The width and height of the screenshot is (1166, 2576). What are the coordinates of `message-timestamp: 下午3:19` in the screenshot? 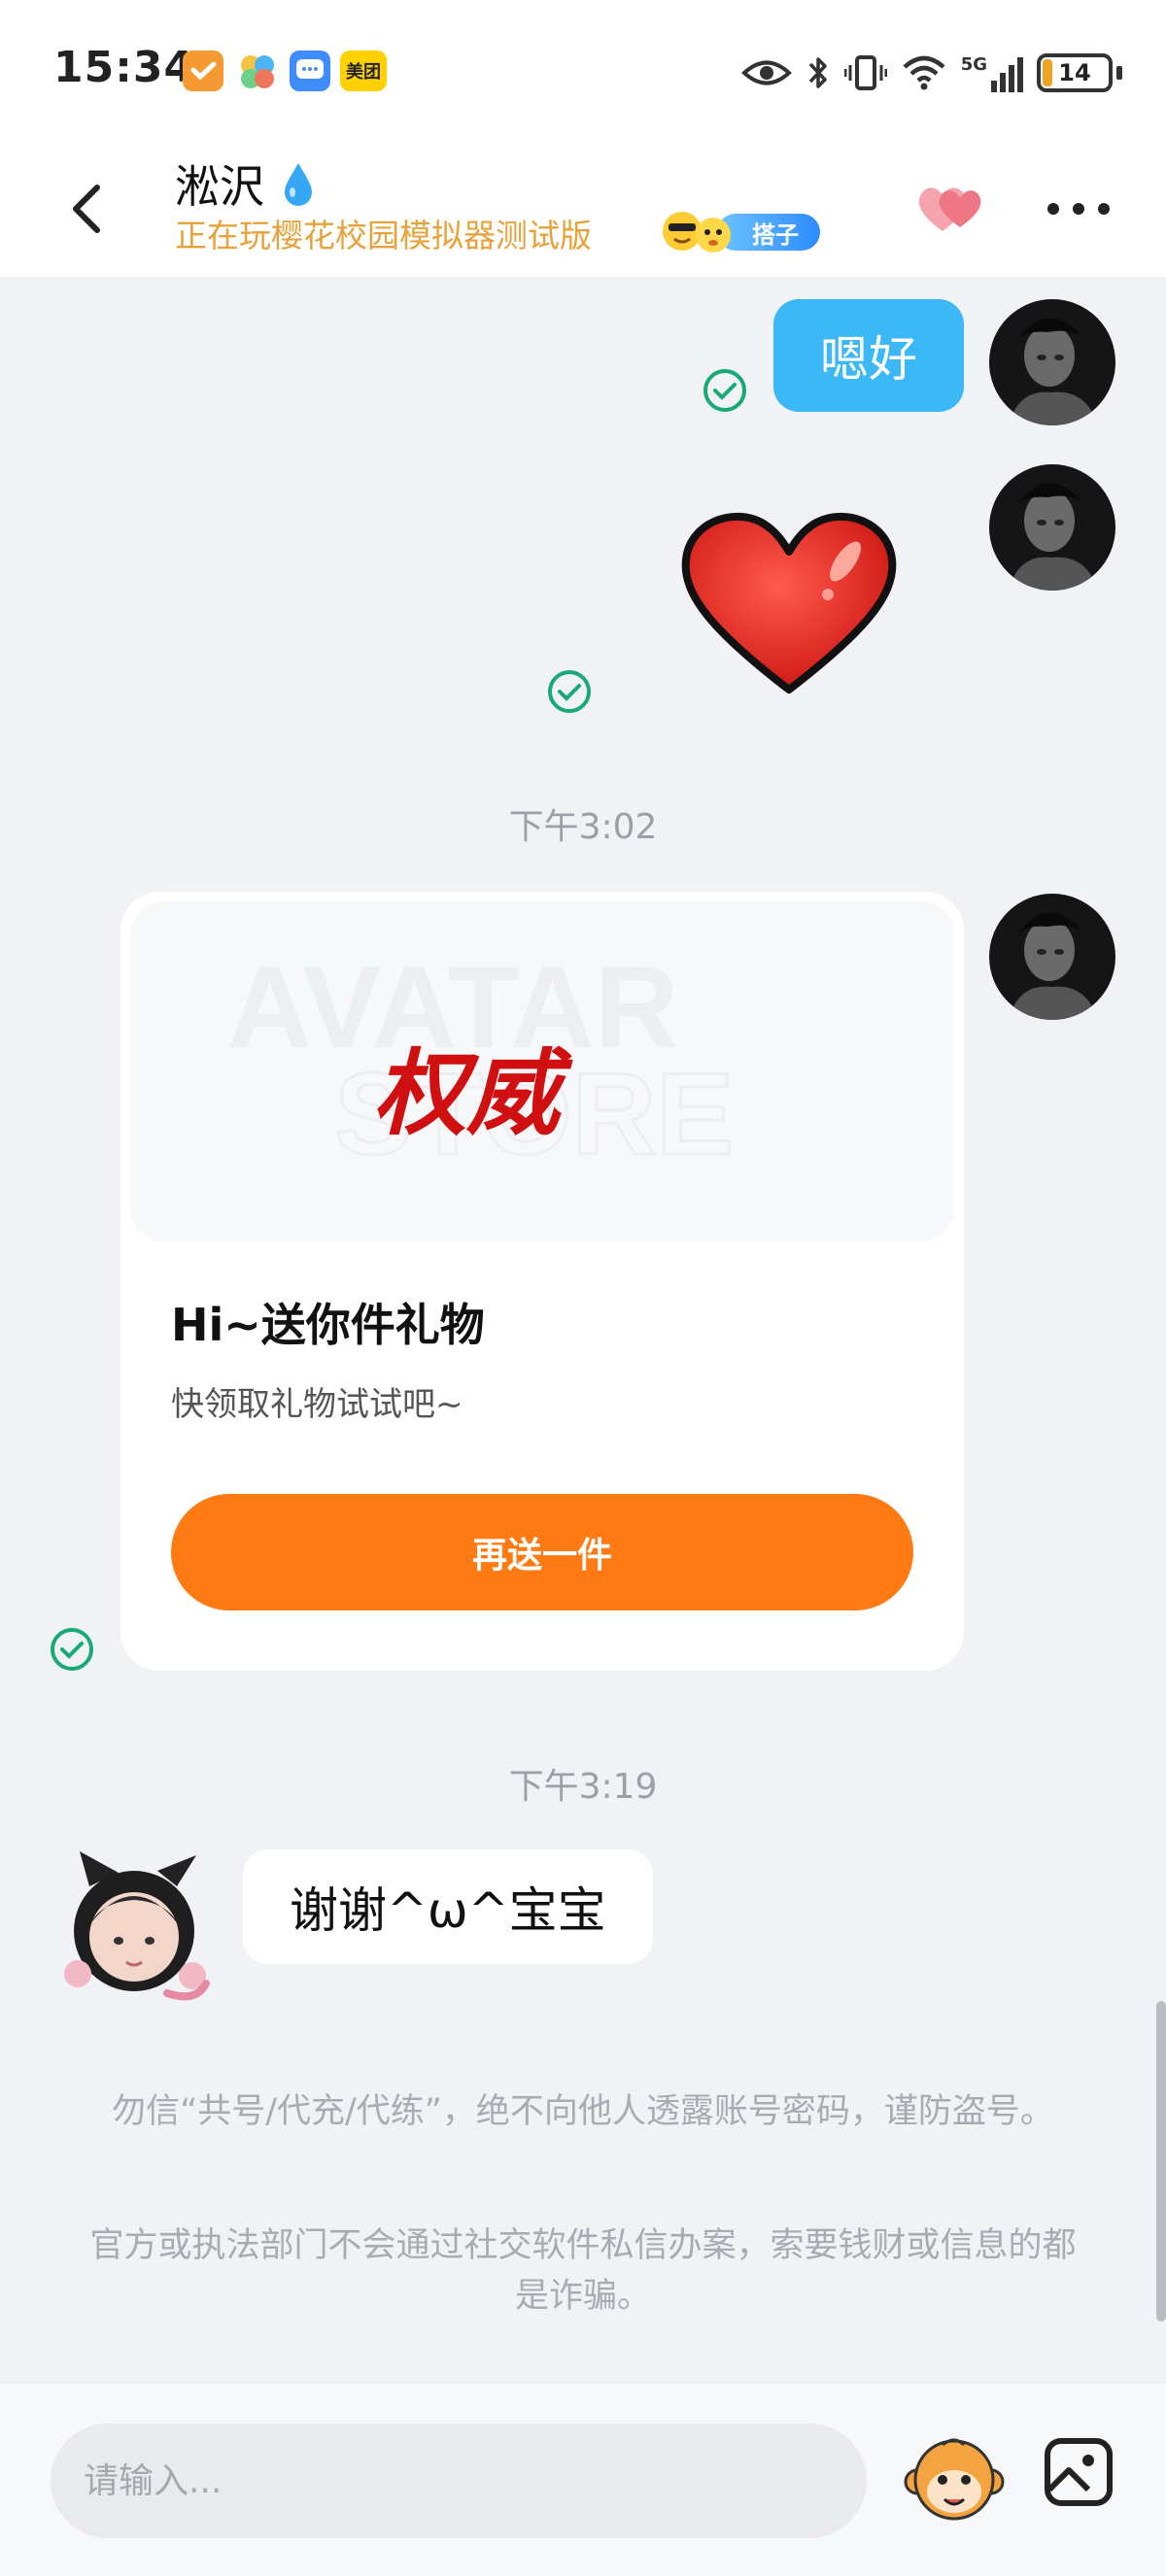 It's located at (583, 1787).